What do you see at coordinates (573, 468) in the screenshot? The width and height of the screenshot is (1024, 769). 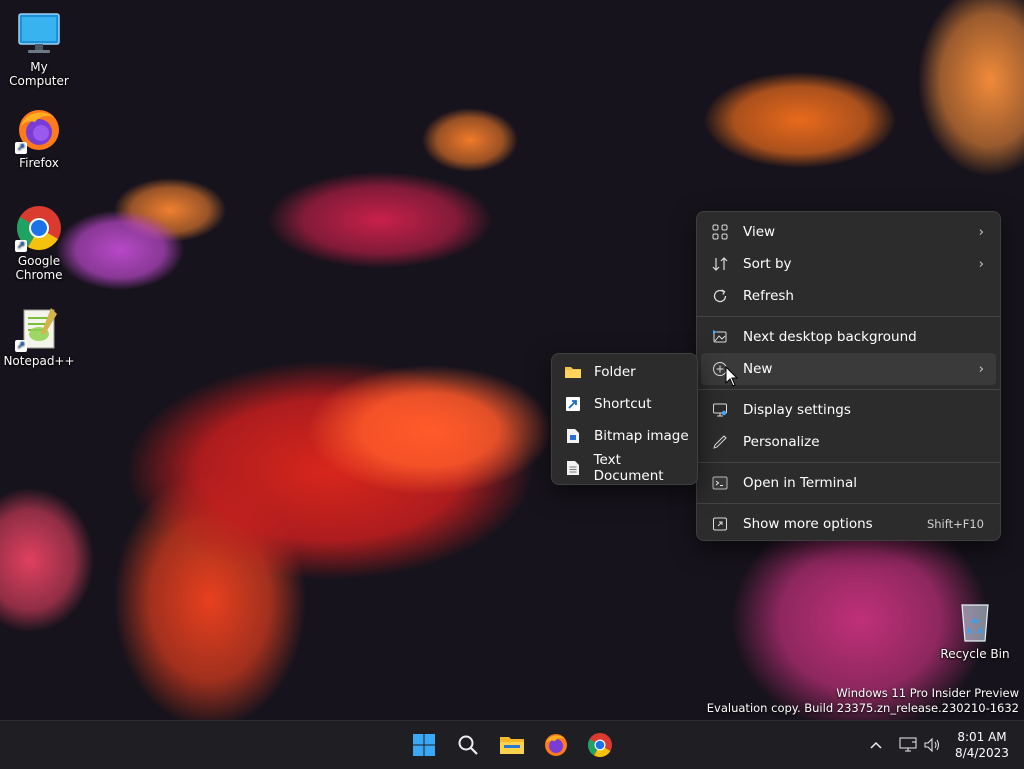 I see `text-document-icon` at bounding box center [573, 468].